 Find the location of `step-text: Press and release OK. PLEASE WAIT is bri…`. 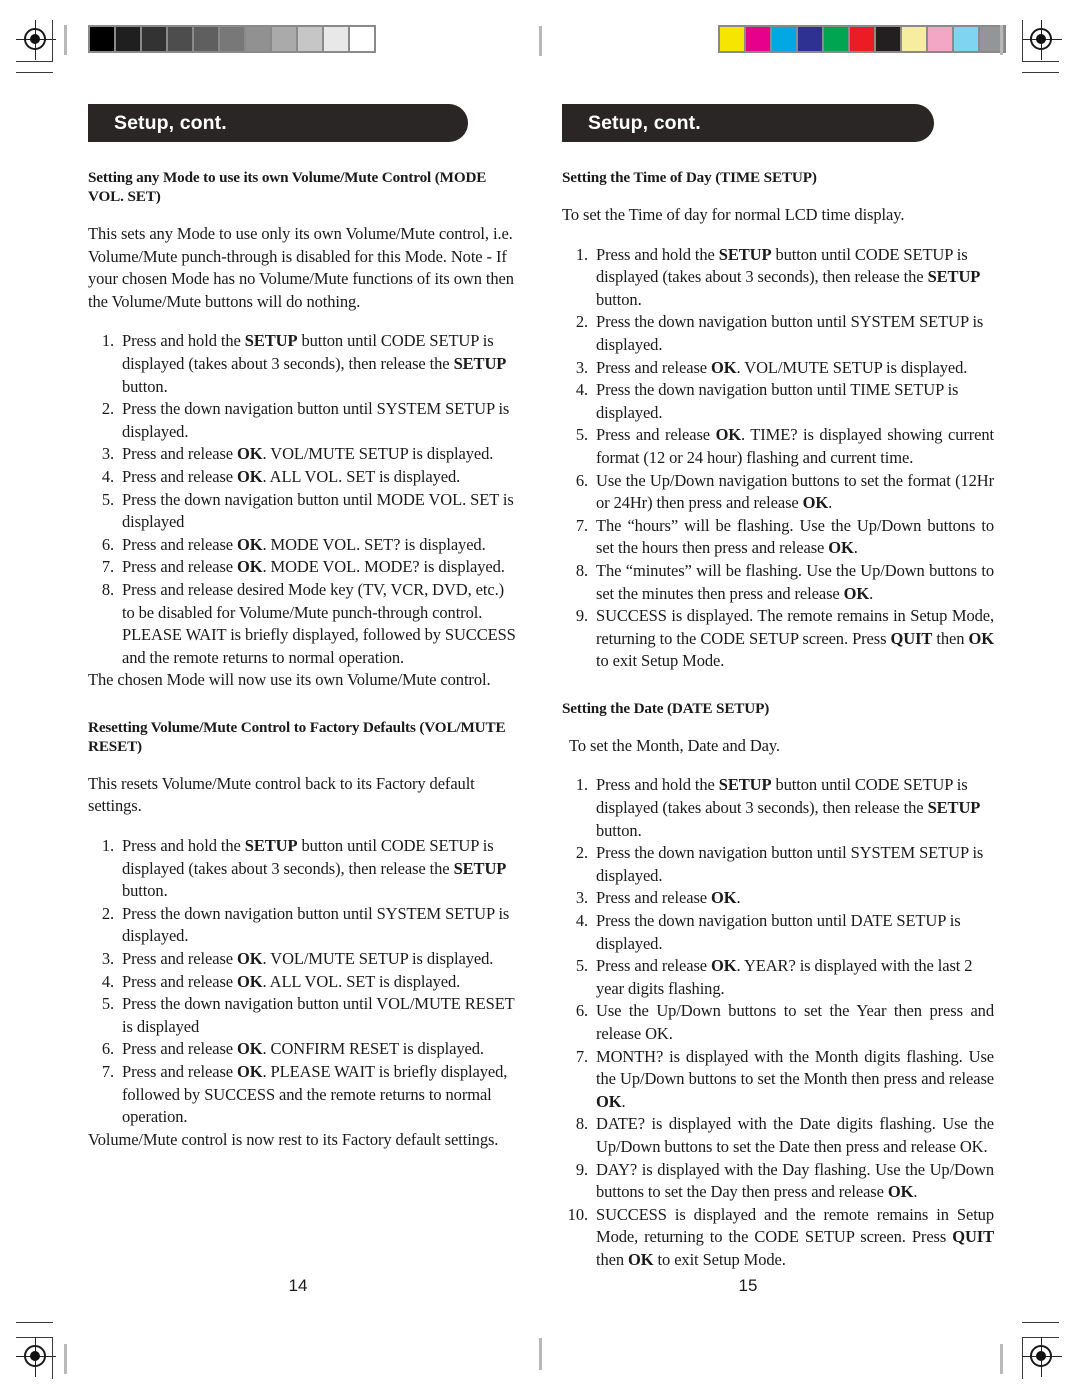

step-text: Press and release OK. PLEASE WAIT is bri… is located at coordinates (315, 1094).